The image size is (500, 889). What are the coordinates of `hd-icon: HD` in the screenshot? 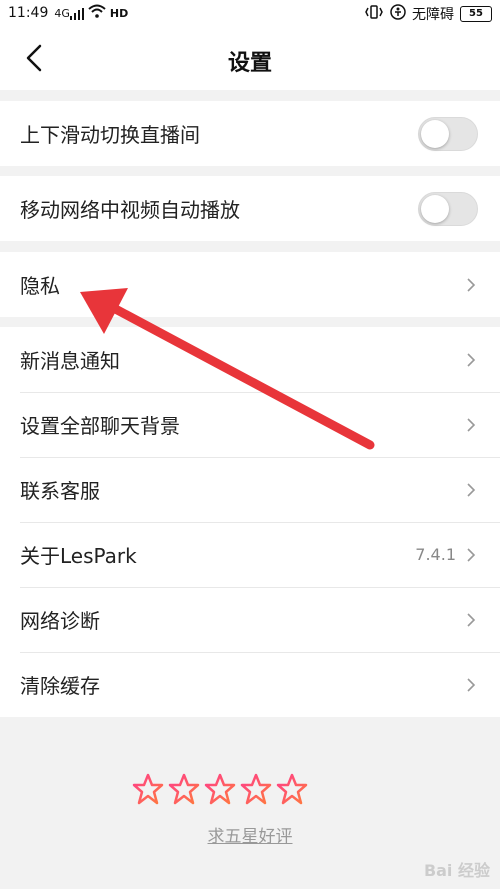 It's located at (119, 13).